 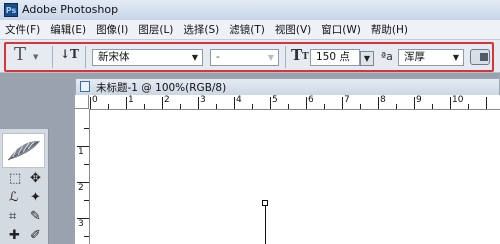 What do you see at coordinates (161, 88) in the screenshot?
I see `document-title: 未标题-1 @ 100%(RGB/8)` at bounding box center [161, 88].